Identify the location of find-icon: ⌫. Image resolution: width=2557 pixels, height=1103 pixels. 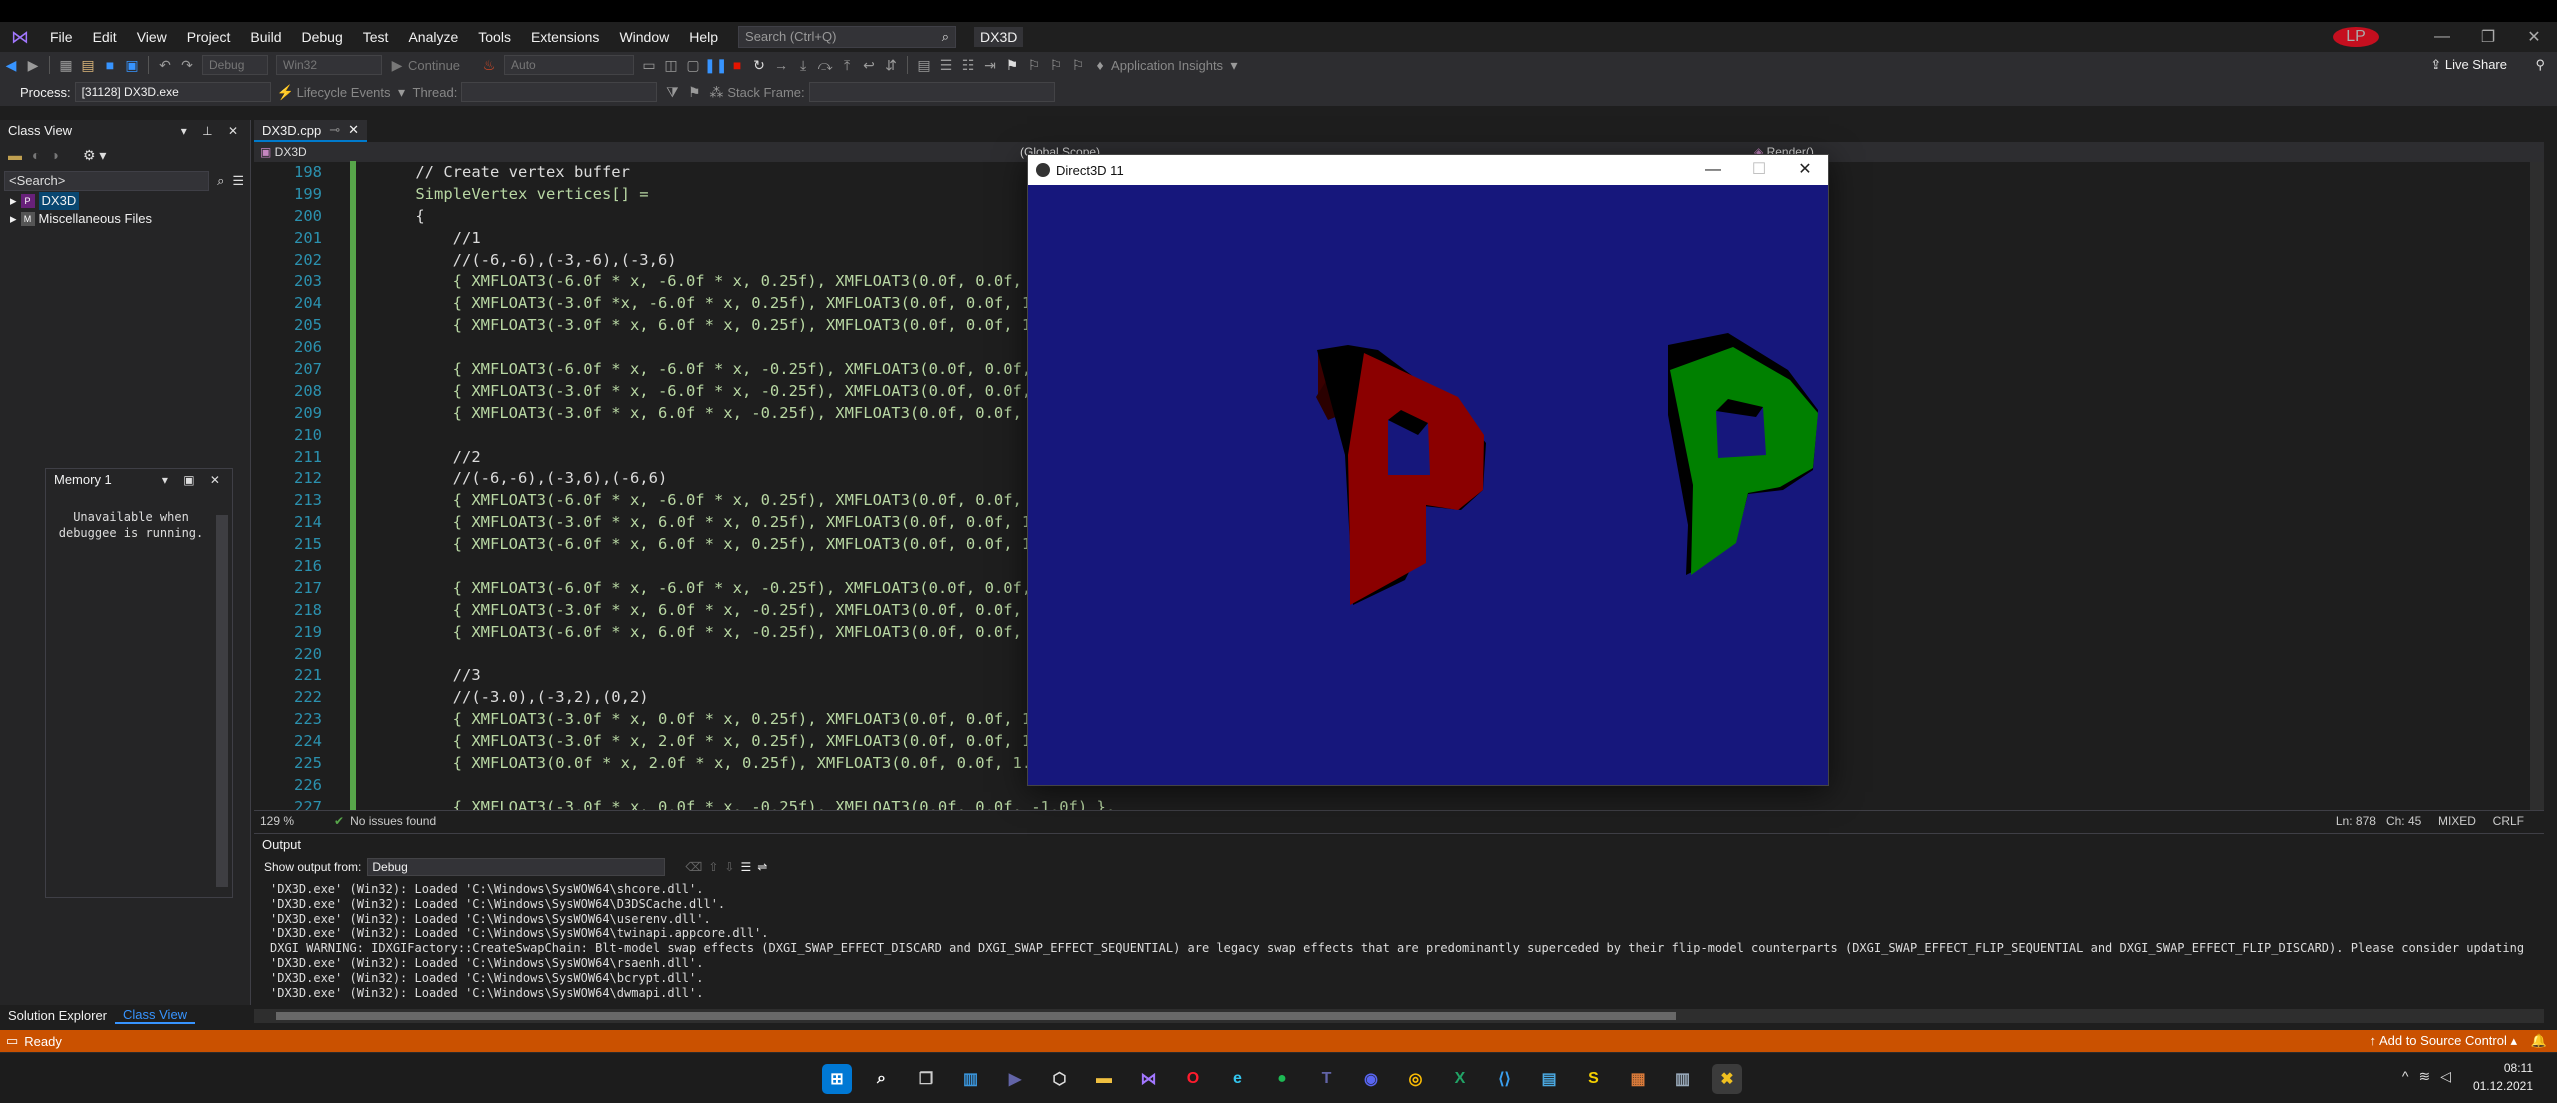
(693, 867).